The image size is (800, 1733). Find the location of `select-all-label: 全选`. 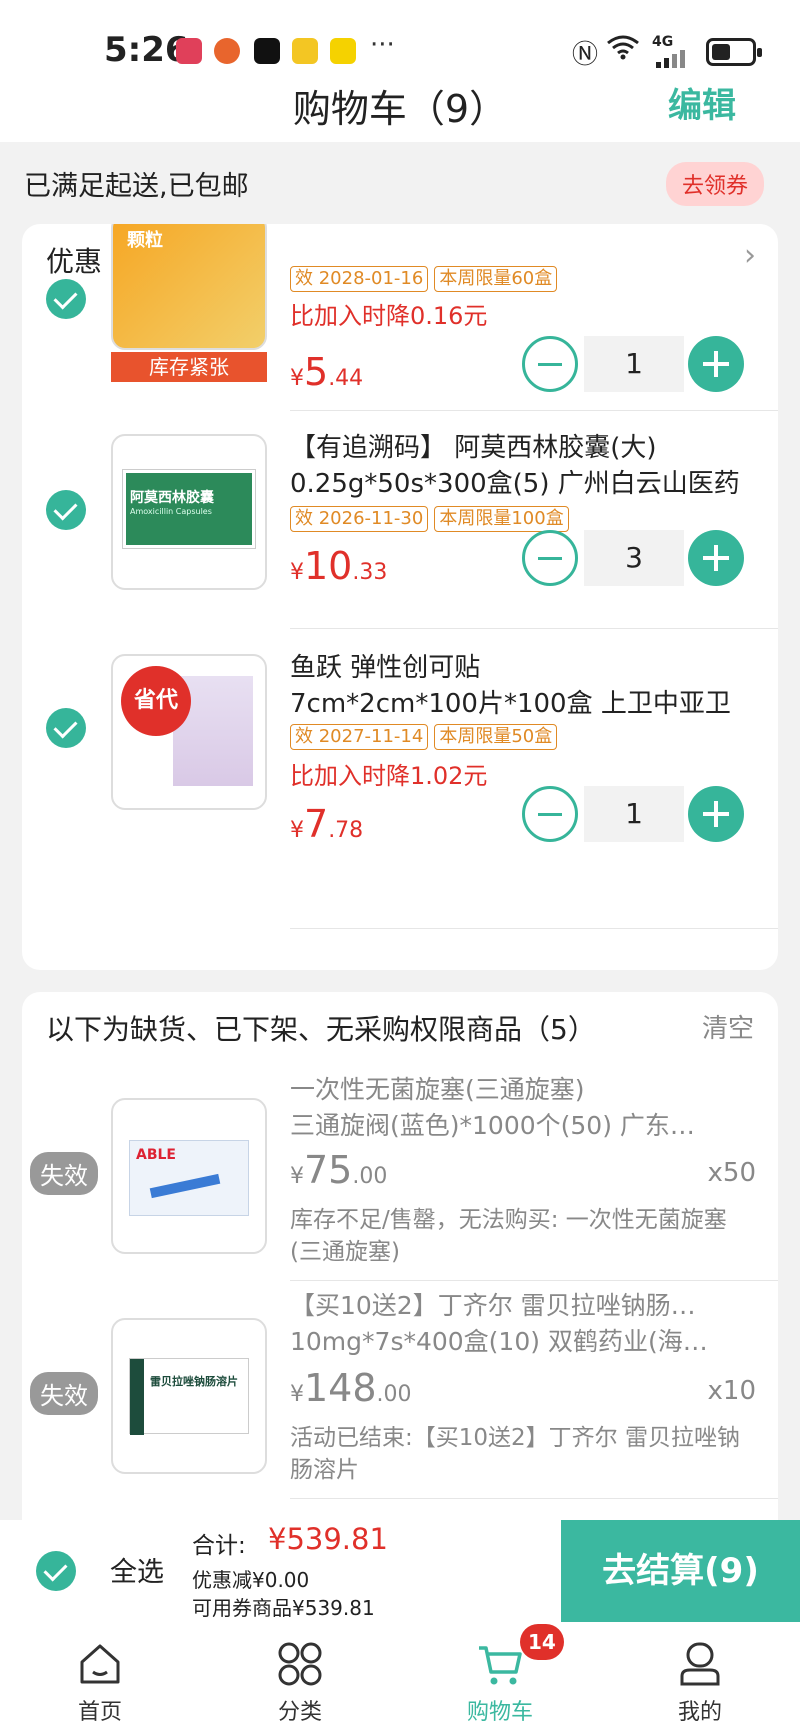

select-all-label: 全选 is located at coordinates (137, 1569).